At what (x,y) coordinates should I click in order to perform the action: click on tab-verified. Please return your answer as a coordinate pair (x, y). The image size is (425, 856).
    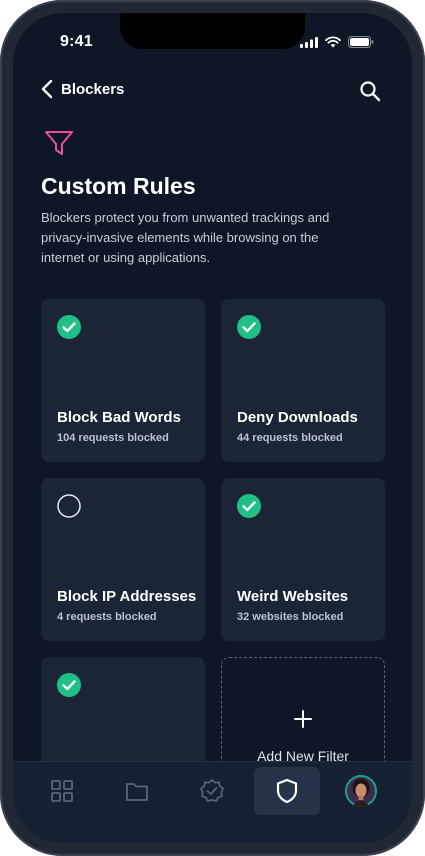
    Looking at the image, I should click on (212, 791).